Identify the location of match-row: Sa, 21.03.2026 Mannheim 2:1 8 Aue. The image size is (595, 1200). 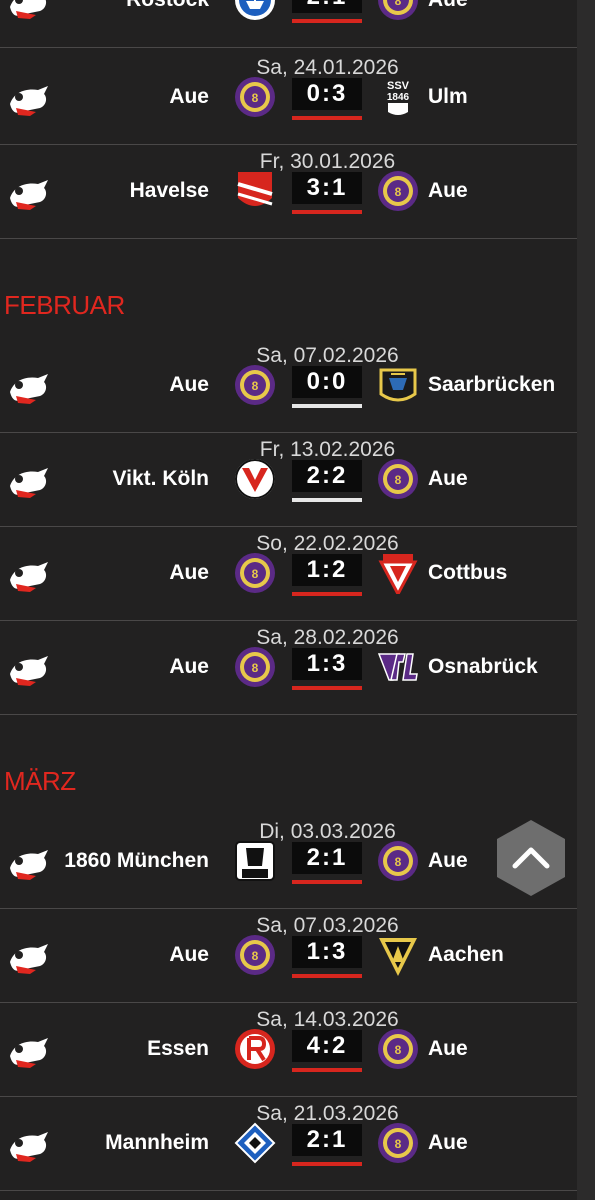
(288, 1144).